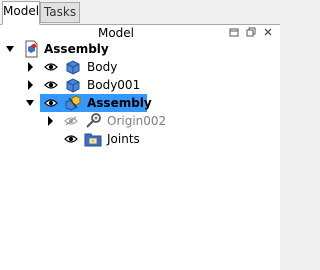  I want to click on tree-item-body: Body, so click(140, 67).